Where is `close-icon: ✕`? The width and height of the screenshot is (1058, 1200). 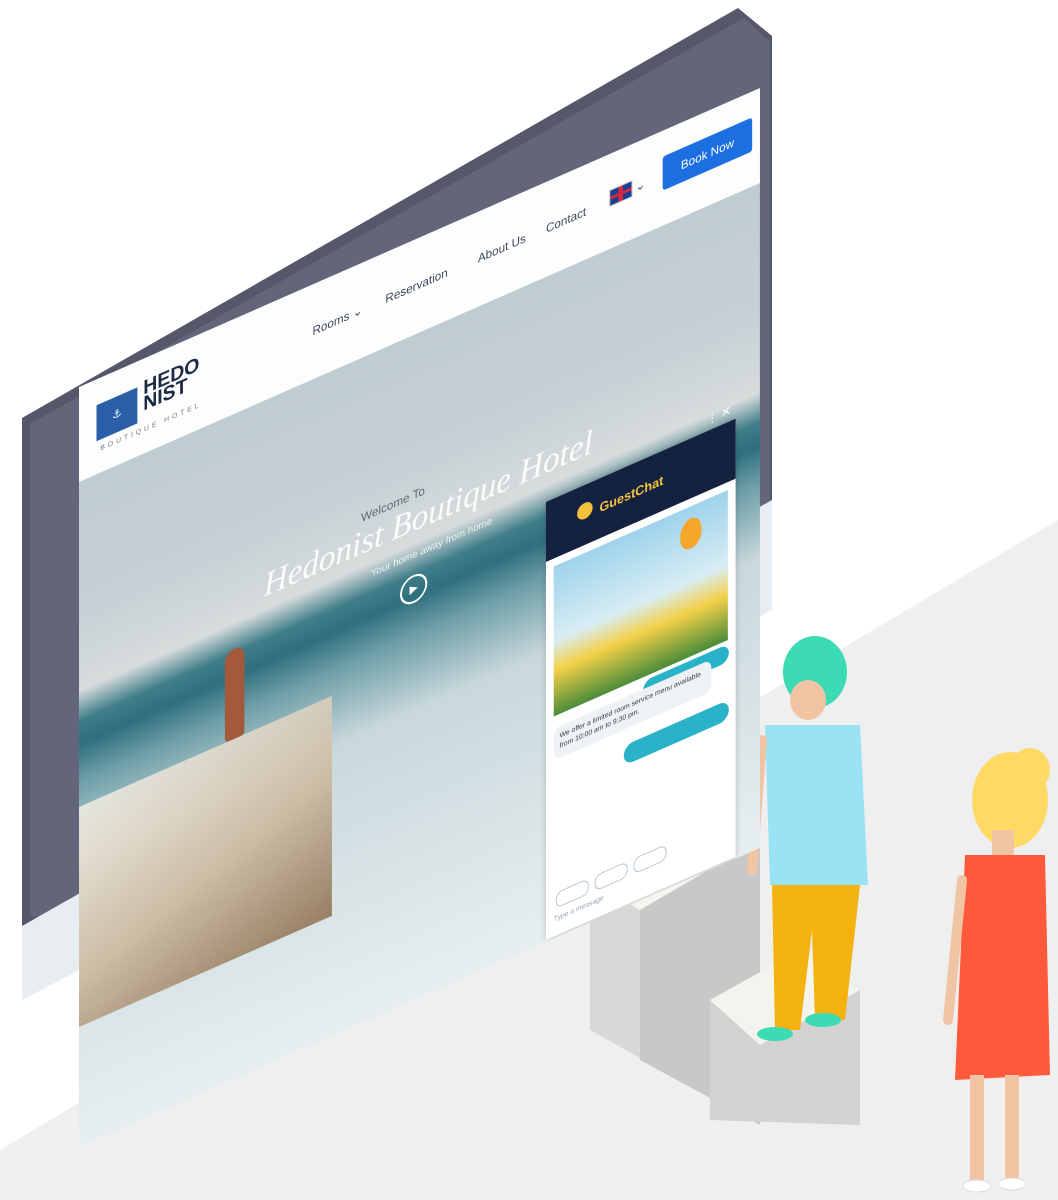
close-icon: ✕ is located at coordinates (726, 412).